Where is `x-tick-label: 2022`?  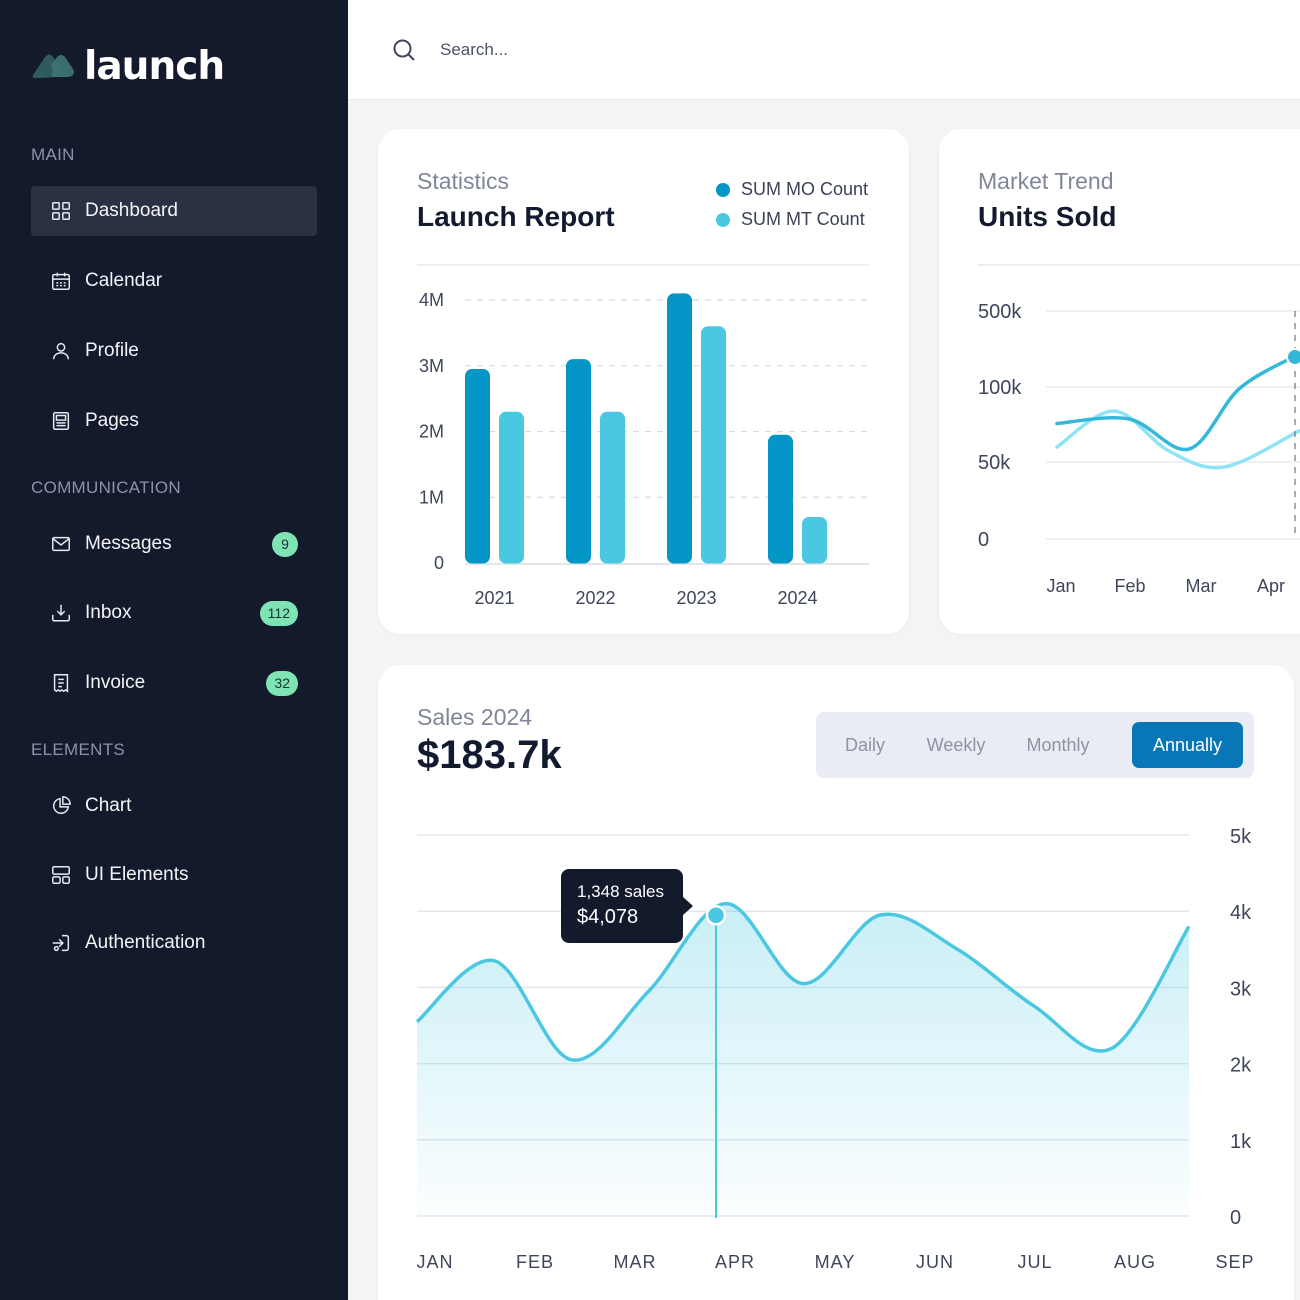 x-tick-label: 2022 is located at coordinates (595, 598).